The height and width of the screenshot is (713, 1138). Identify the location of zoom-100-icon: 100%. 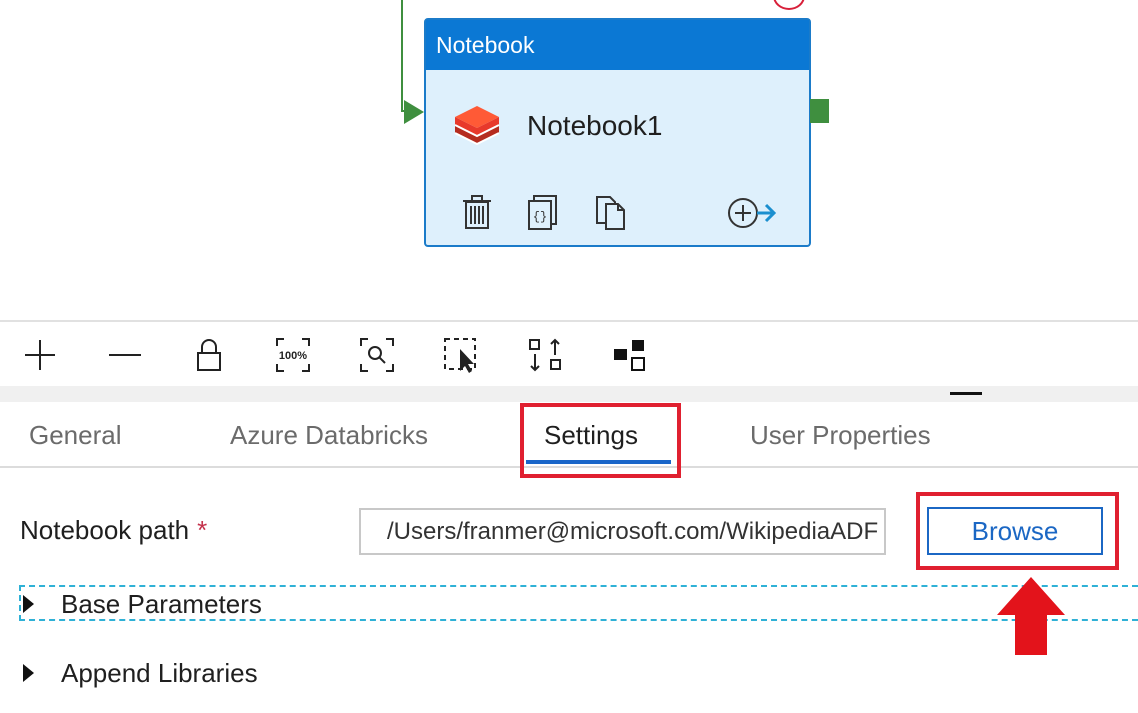
(293, 355).